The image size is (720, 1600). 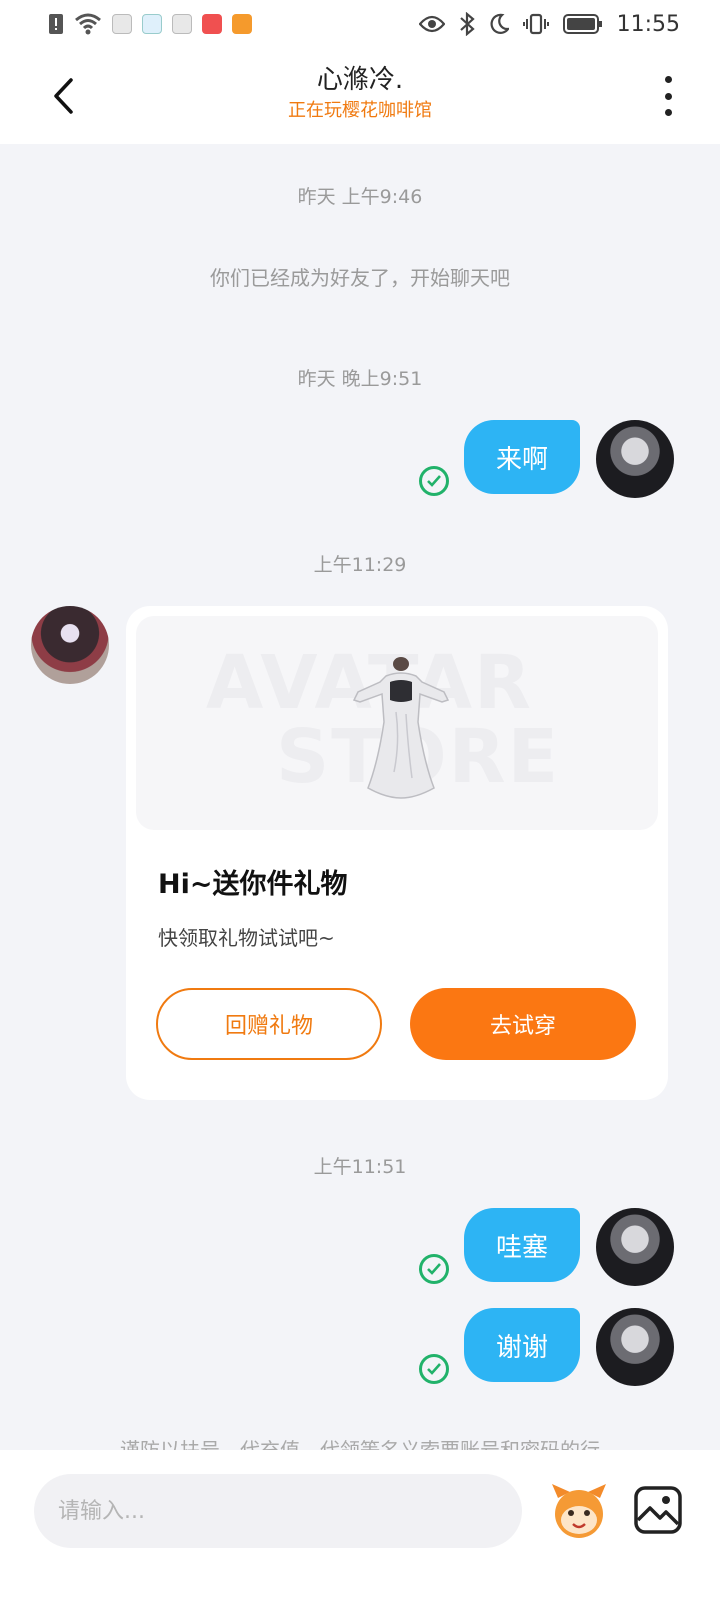 I want to click on image-icon, so click(x=658, y=1510).